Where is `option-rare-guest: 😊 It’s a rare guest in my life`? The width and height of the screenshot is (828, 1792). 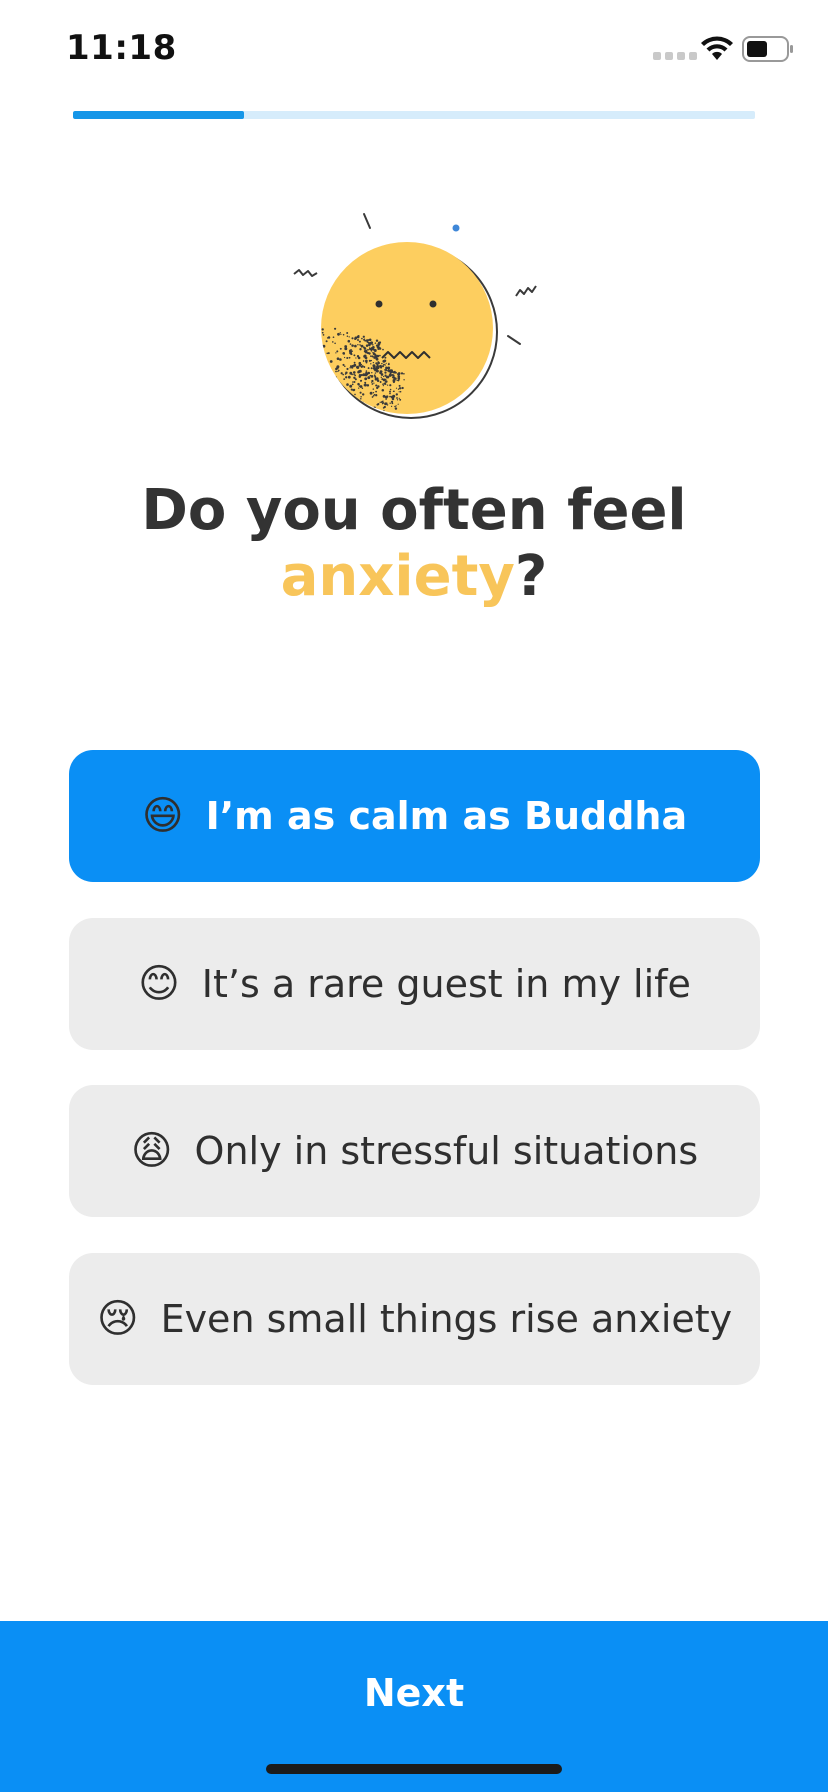 option-rare-guest: 😊 It’s a rare guest in my life is located at coordinates (414, 984).